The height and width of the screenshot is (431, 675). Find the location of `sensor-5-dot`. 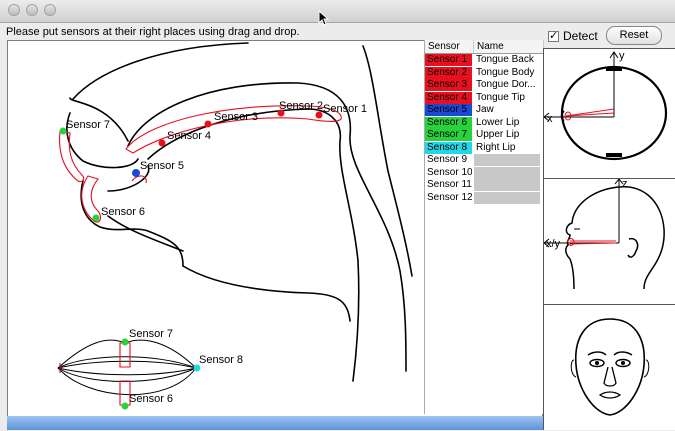

sensor-5-dot is located at coordinates (136, 173).